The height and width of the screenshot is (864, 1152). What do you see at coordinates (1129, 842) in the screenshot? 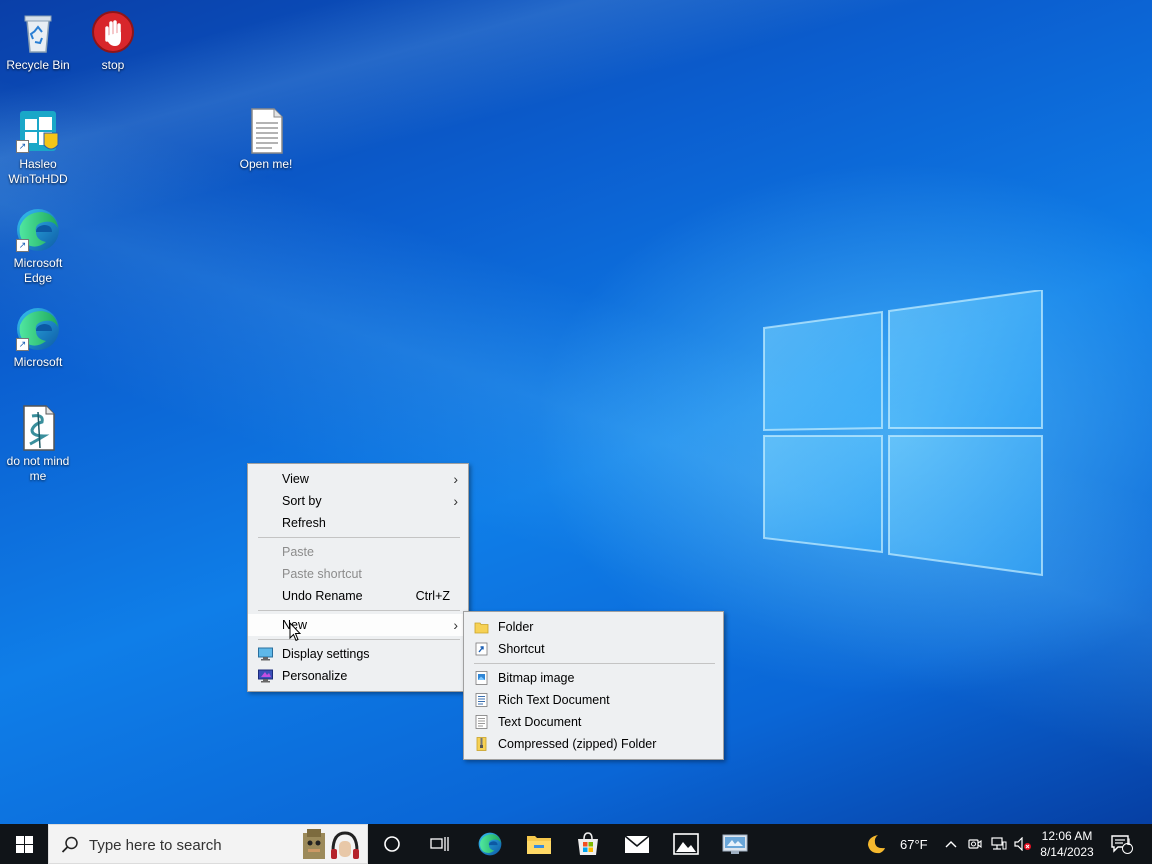
I see `notification-count-badge: 1` at bounding box center [1129, 842].